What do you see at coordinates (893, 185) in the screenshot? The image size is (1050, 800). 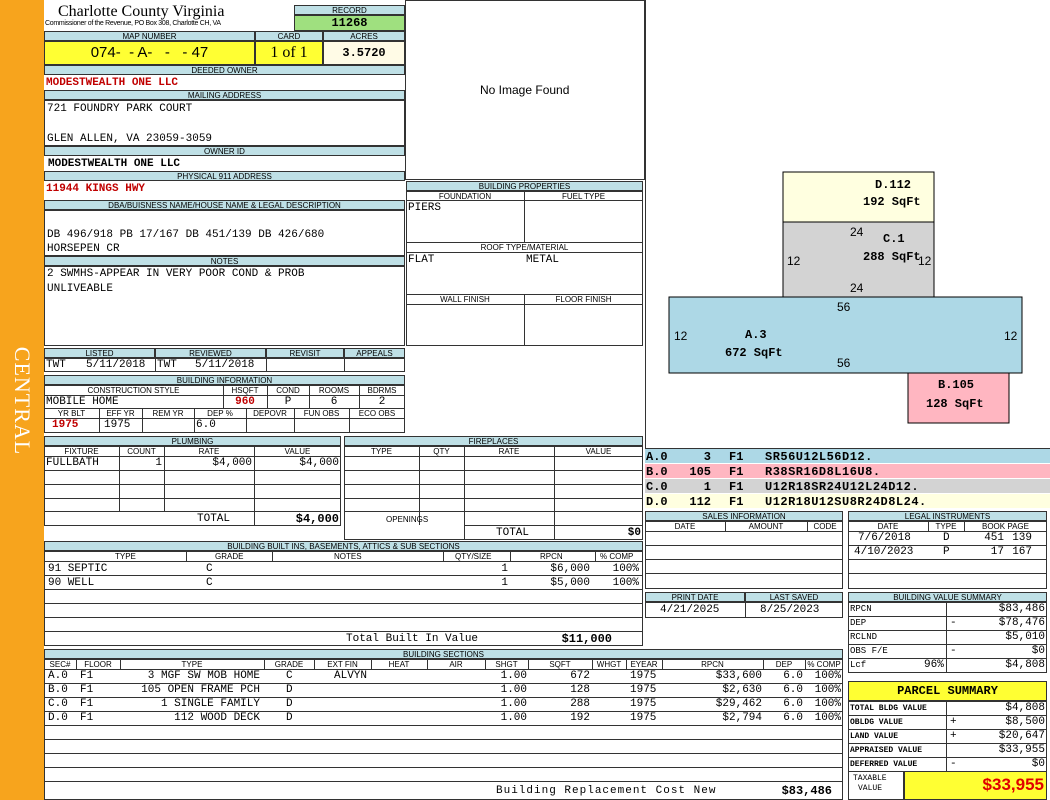 I see `sketch-d-name: D.112` at bounding box center [893, 185].